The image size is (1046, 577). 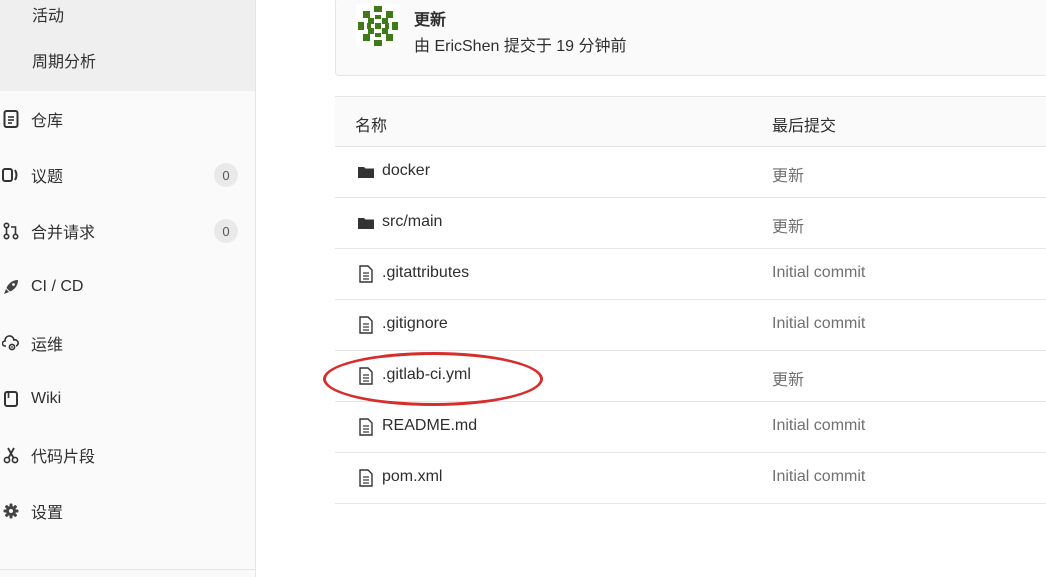 I want to click on sidebar-item-label: CI / CD, so click(x=57, y=286).